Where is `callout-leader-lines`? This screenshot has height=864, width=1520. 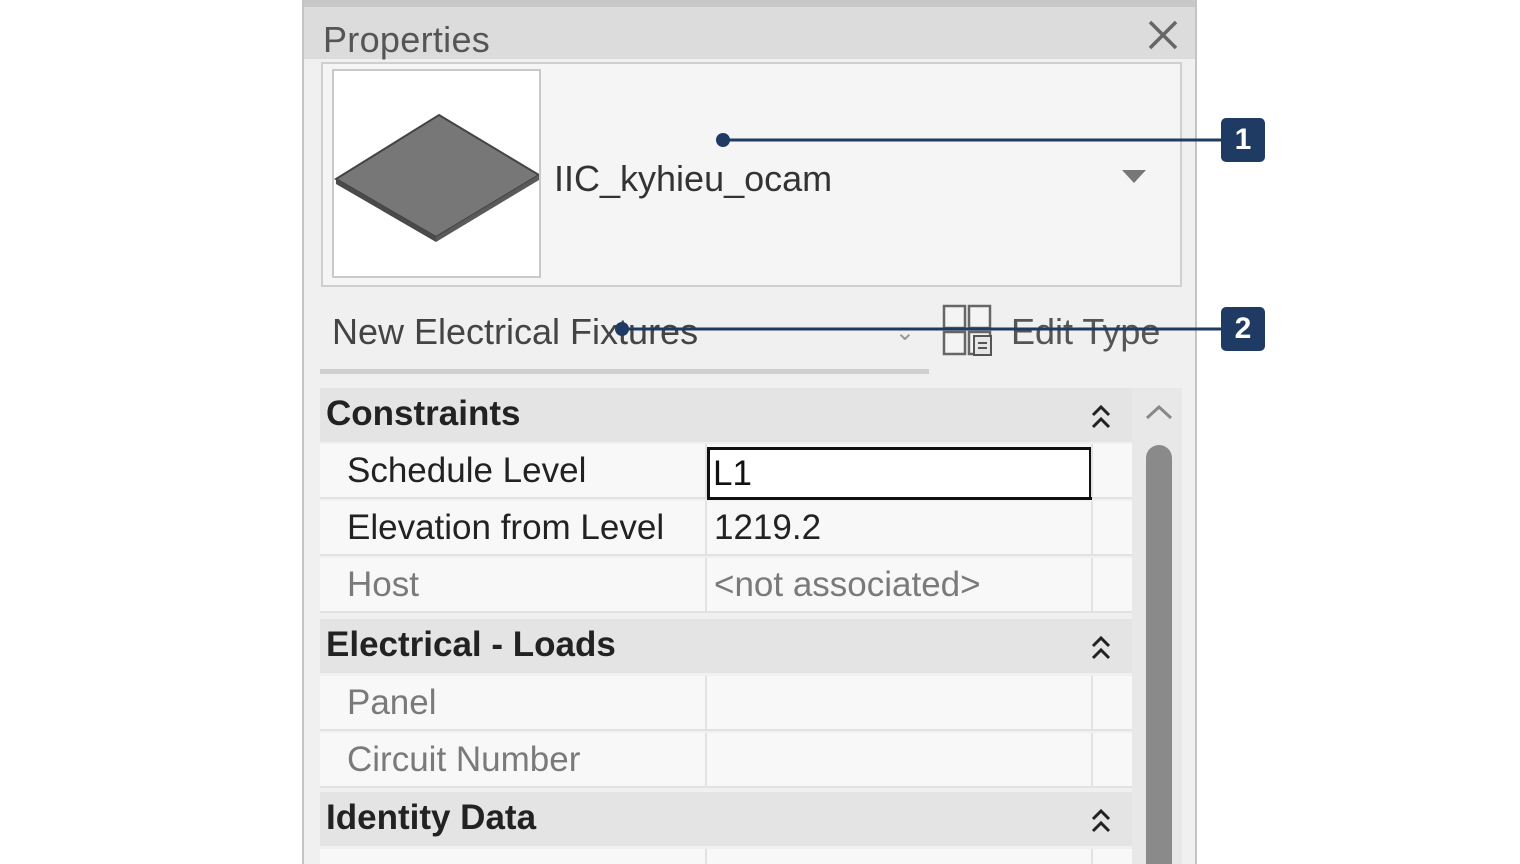 callout-leader-lines is located at coordinates (918, 234).